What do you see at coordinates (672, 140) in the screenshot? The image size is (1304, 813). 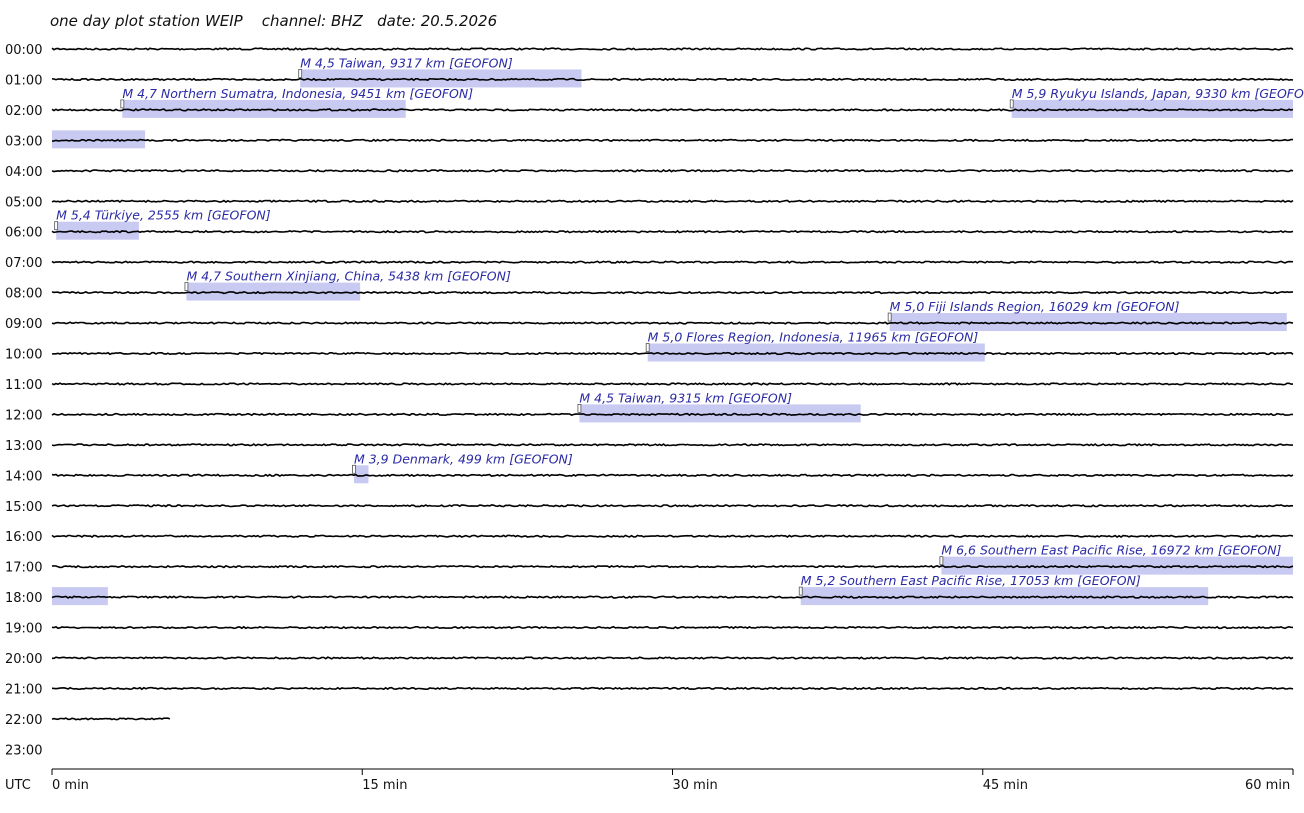 I see `trace-line-03:00` at bounding box center [672, 140].